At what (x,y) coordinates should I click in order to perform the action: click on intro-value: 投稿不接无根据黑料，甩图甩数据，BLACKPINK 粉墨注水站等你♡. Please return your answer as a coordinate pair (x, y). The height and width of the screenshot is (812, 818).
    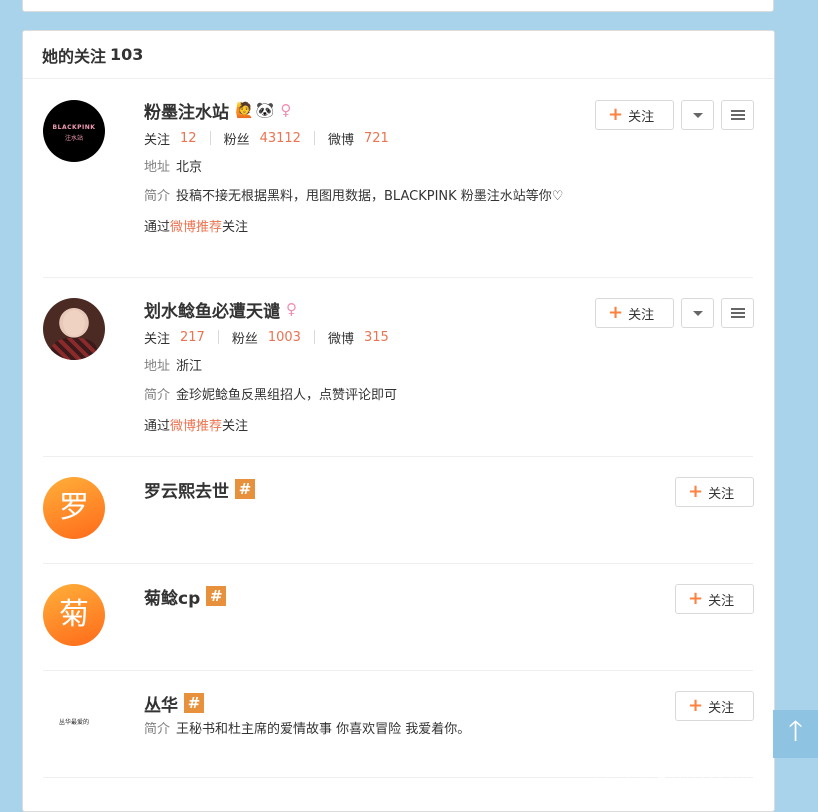
    Looking at the image, I should click on (370, 196).